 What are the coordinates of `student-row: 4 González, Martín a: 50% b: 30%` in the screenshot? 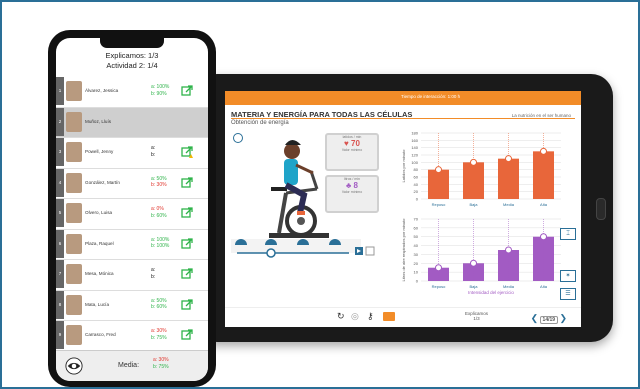 It's located at (132, 183).